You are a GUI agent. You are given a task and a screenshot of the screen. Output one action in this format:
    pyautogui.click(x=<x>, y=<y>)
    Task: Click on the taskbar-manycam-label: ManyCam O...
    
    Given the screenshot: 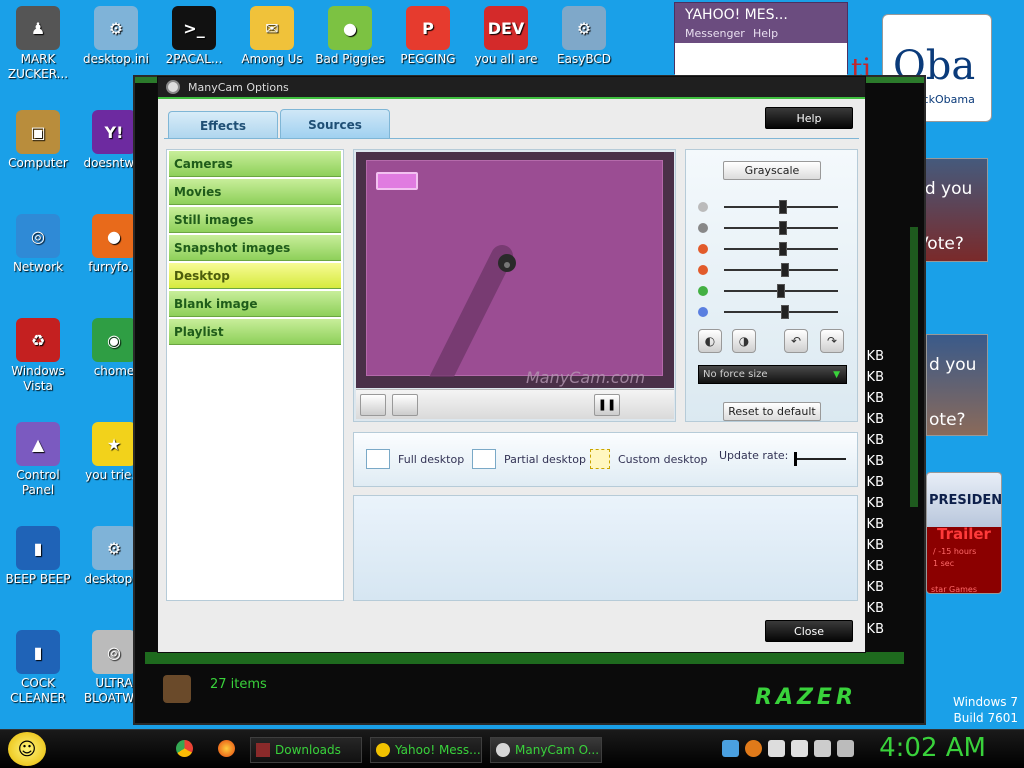 What is the action you would take?
    pyautogui.click(x=557, y=750)
    